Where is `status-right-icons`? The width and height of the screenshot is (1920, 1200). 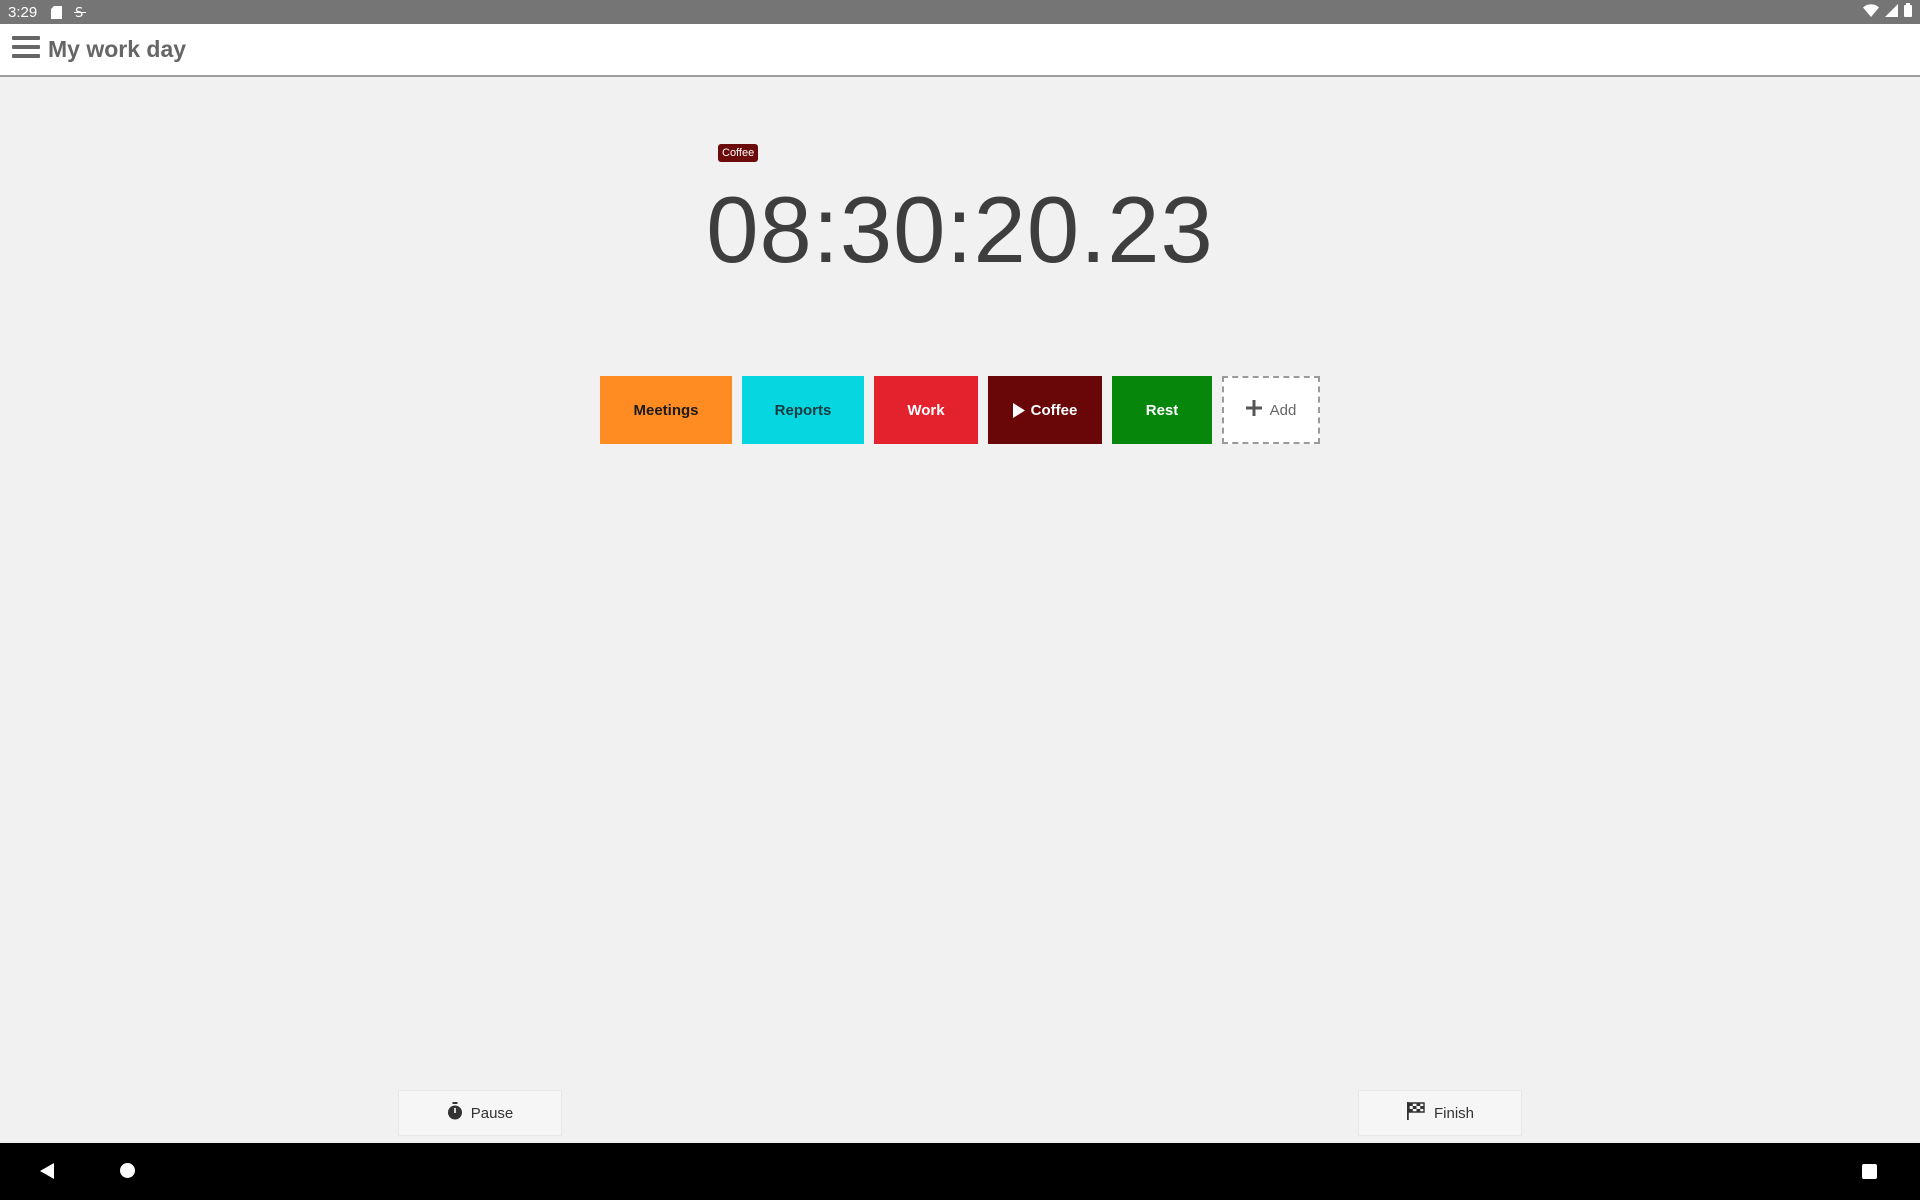 status-right-icons is located at coordinates (1887, 12).